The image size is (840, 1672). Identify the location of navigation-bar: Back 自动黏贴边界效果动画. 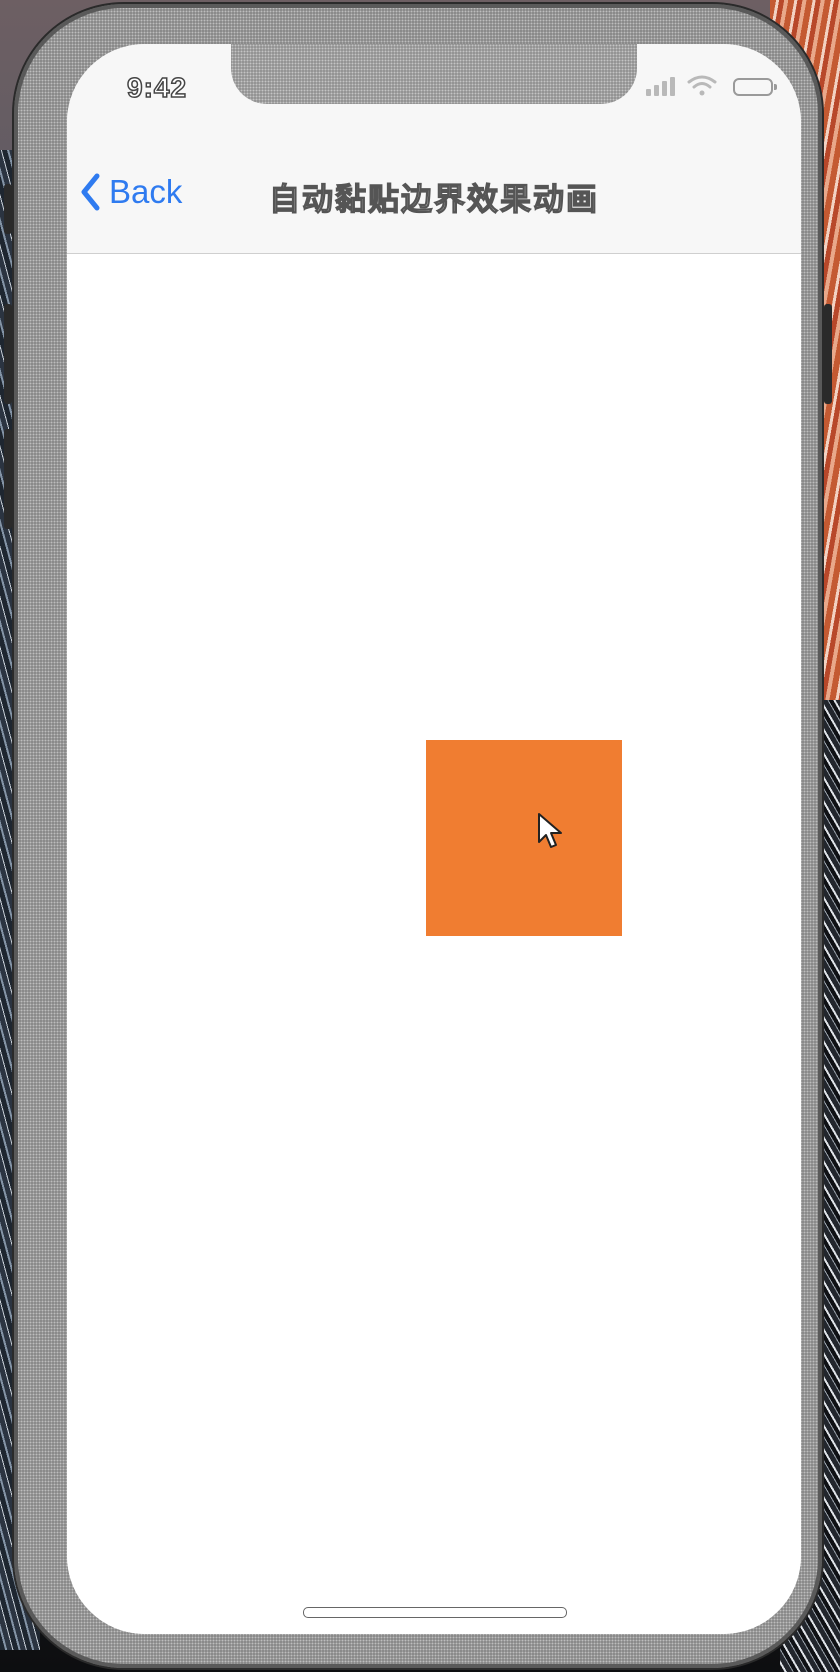
(434, 193).